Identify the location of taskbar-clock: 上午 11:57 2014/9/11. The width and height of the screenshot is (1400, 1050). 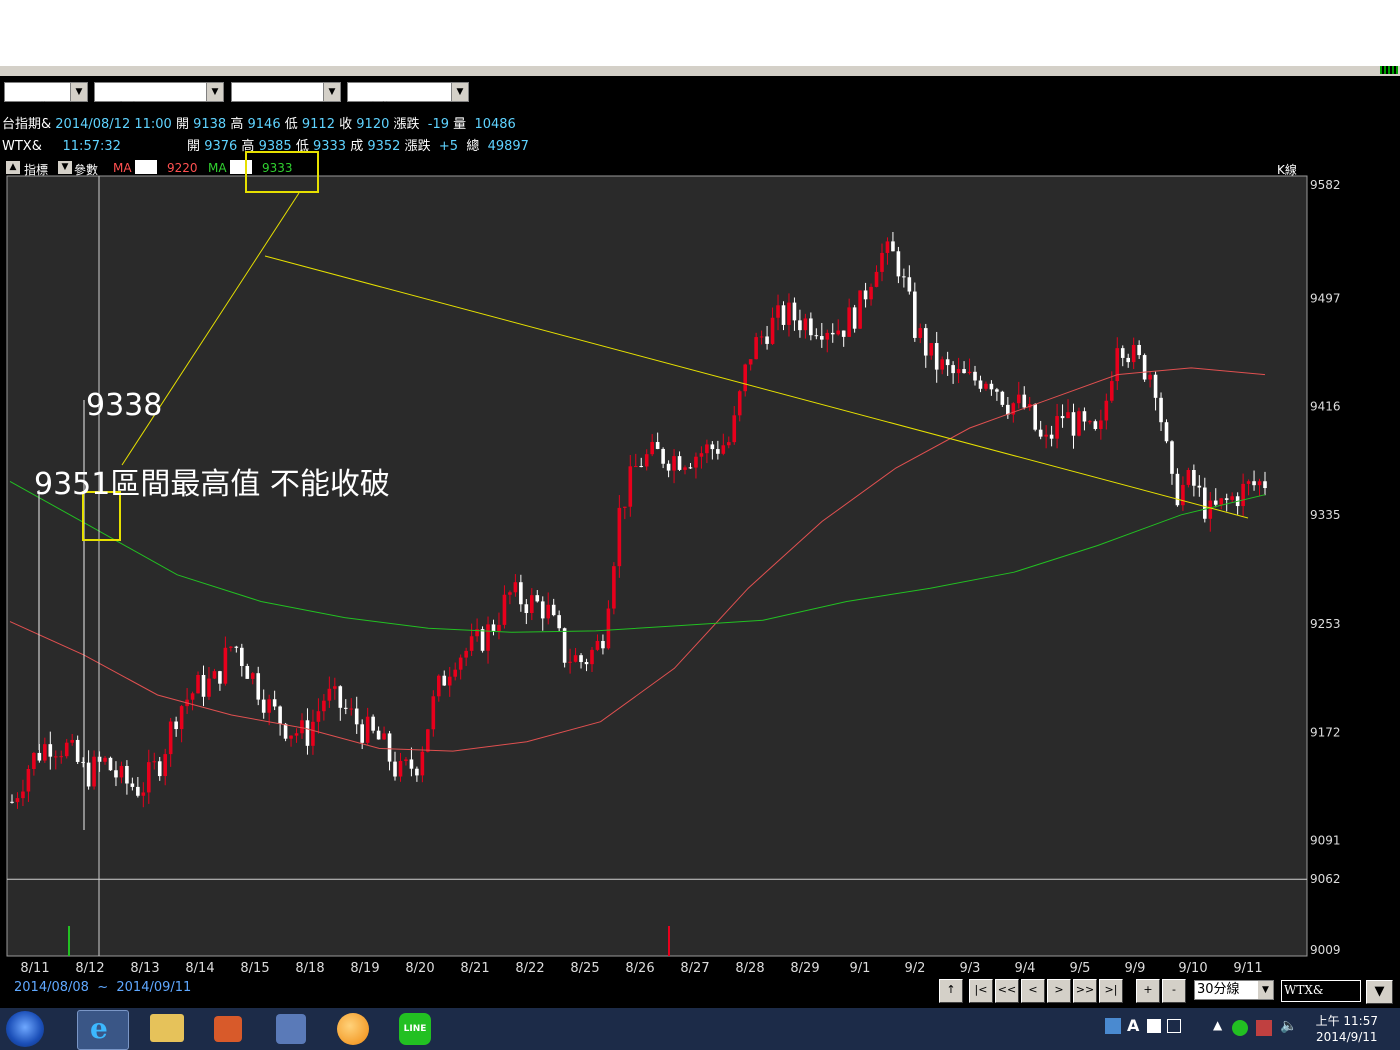
(1347, 1029).